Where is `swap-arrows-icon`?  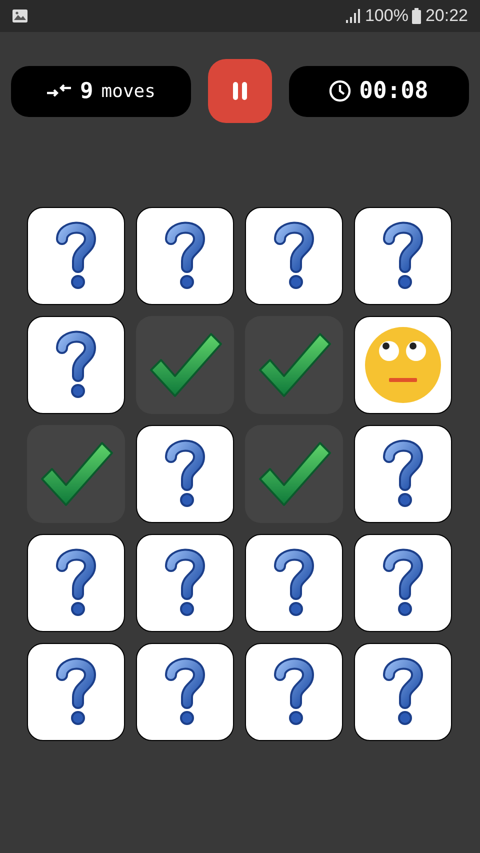 swap-arrows-icon is located at coordinates (59, 91).